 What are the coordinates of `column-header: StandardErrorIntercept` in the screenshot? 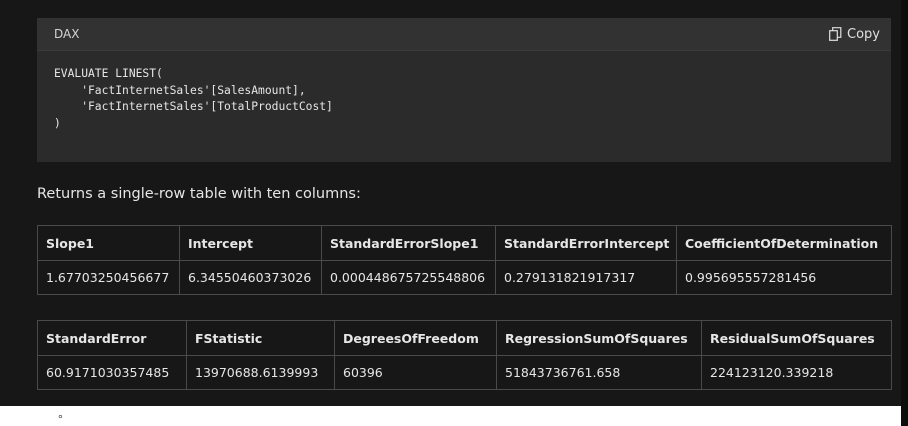 It's located at (586, 243).